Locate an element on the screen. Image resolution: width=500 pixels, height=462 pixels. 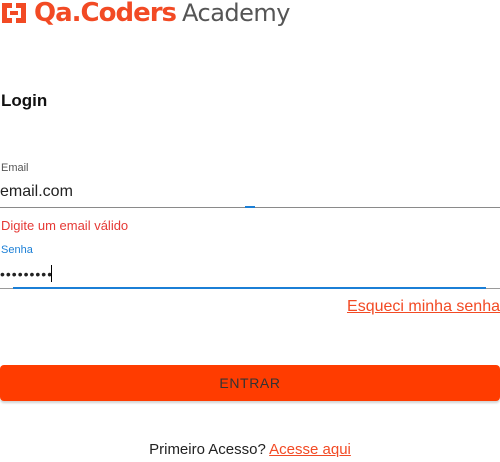
first-access-link: Acesse aqui is located at coordinates (310, 449).